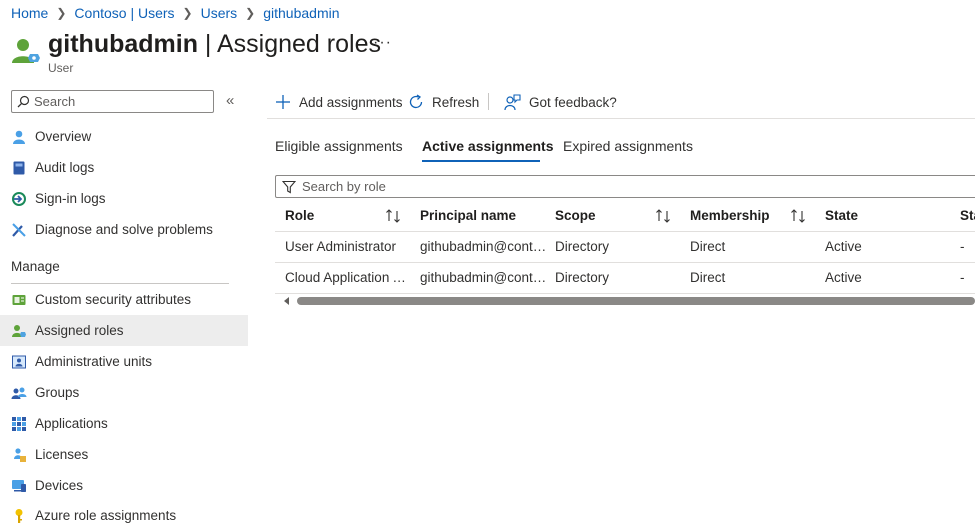  Describe the element at coordinates (219, 13) in the screenshot. I see `breadcrumb-users: Users` at that location.